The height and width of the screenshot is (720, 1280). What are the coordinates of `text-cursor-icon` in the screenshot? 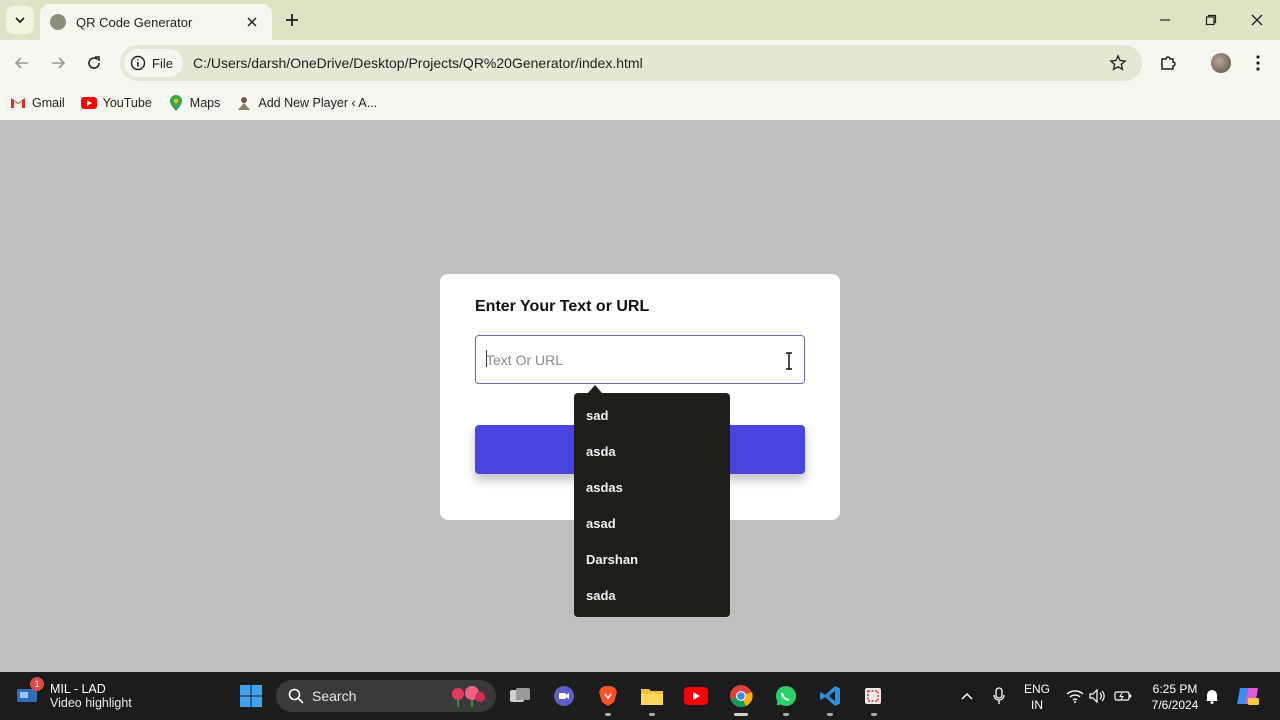 It's located at (789, 361).